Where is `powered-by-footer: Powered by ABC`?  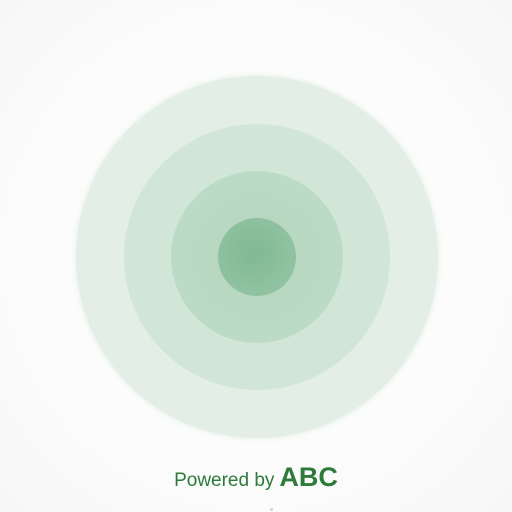 powered-by-footer: Powered by ABC is located at coordinates (256, 477).